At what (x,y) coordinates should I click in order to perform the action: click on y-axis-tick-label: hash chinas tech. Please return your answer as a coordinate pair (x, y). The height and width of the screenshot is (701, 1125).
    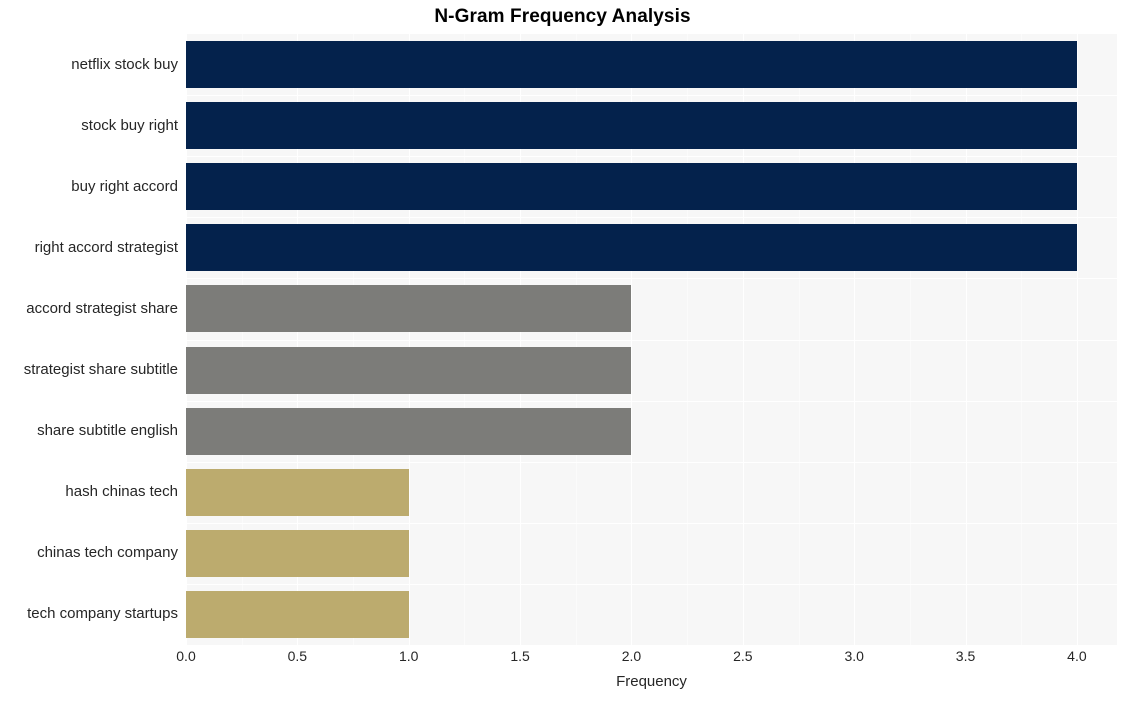
    Looking at the image, I should click on (121, 492).